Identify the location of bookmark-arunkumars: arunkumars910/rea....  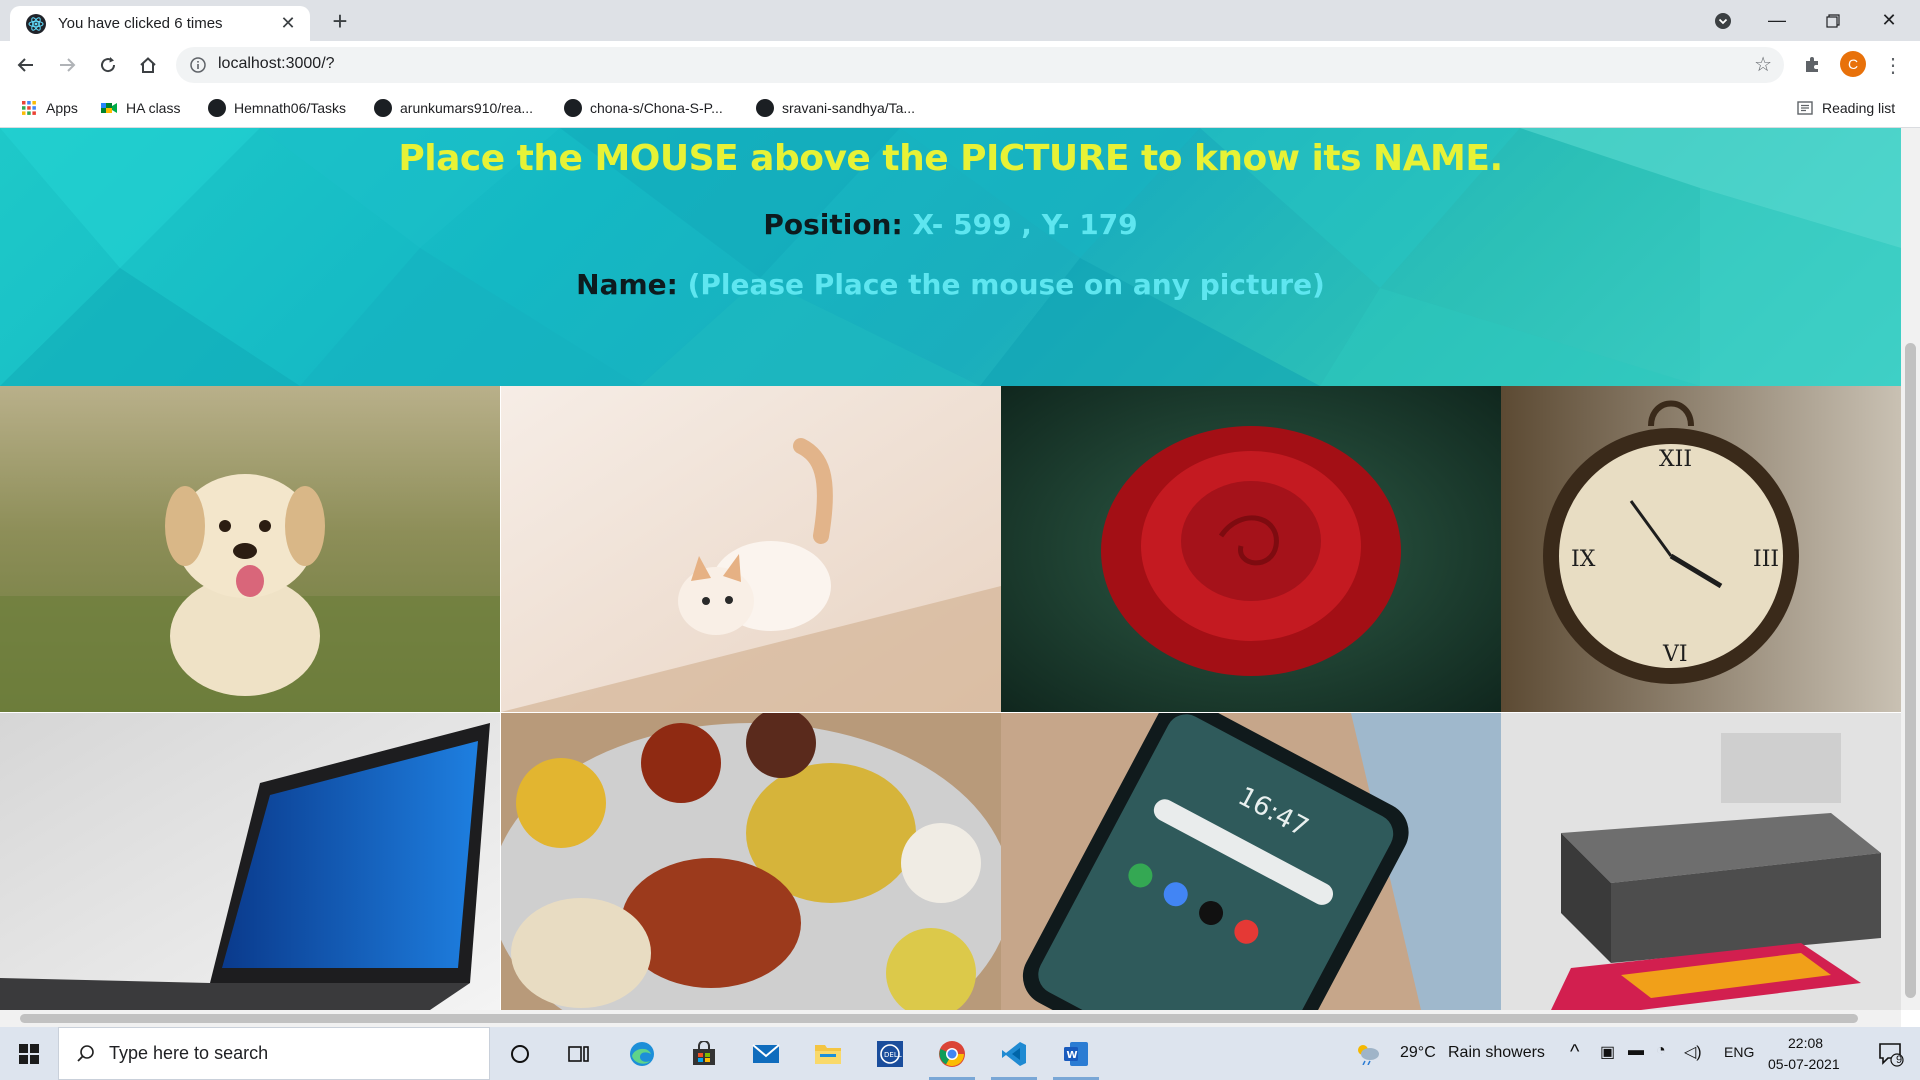
(453, 108).